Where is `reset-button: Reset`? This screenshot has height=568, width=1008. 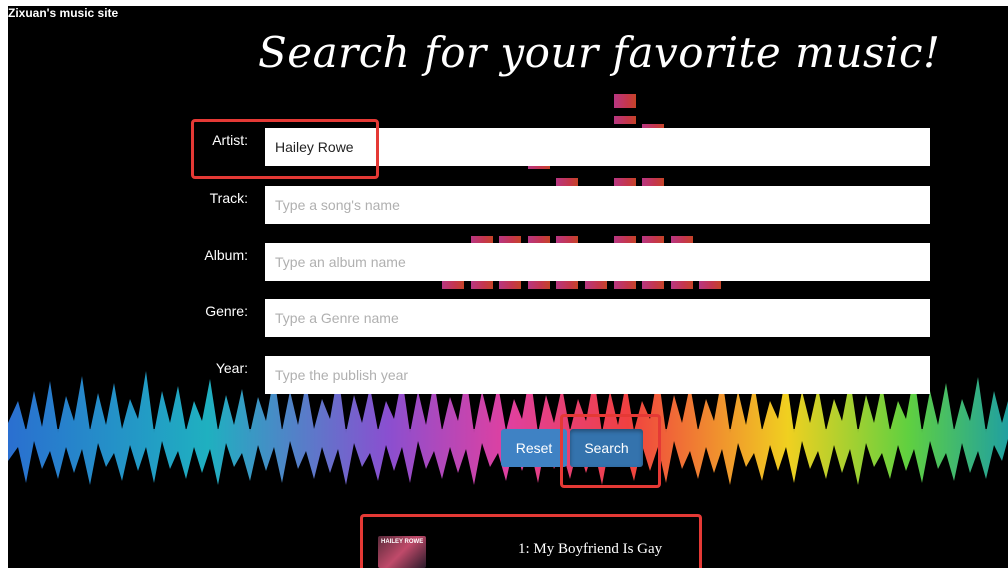 reset-button: Reset is located at coordinates (534, 448).